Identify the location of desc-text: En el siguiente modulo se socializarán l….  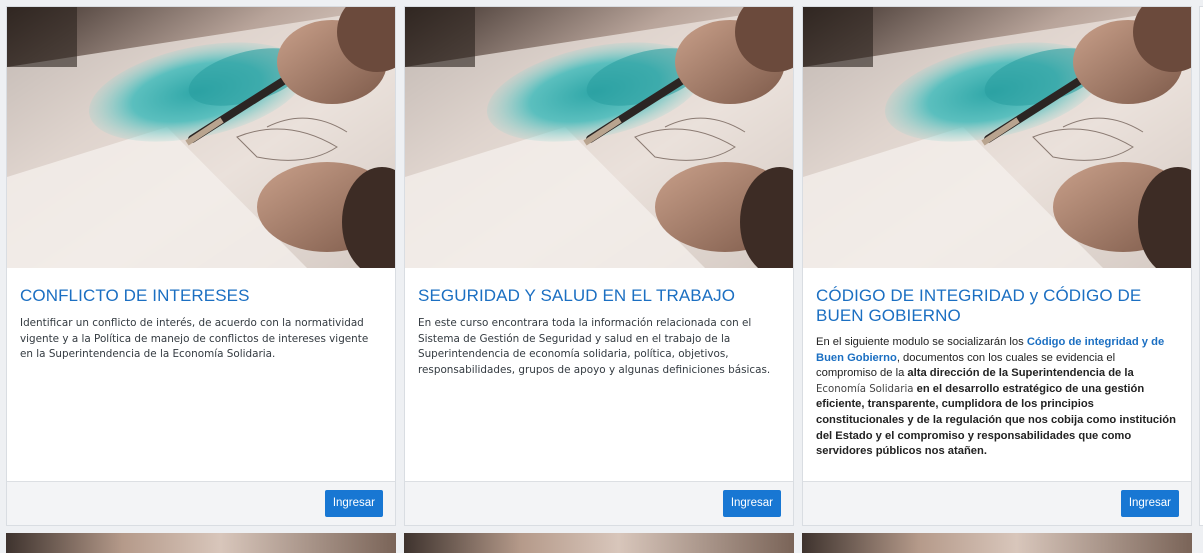
(921, 342).